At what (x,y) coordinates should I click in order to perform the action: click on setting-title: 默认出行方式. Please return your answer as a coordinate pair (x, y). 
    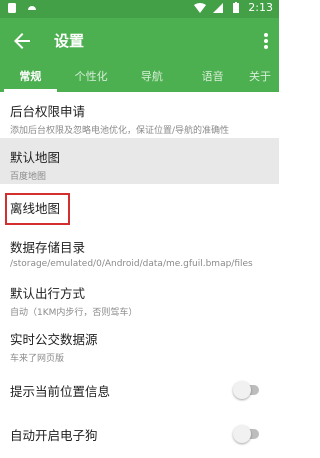
    Looking at the image, I should click on (48, 293).